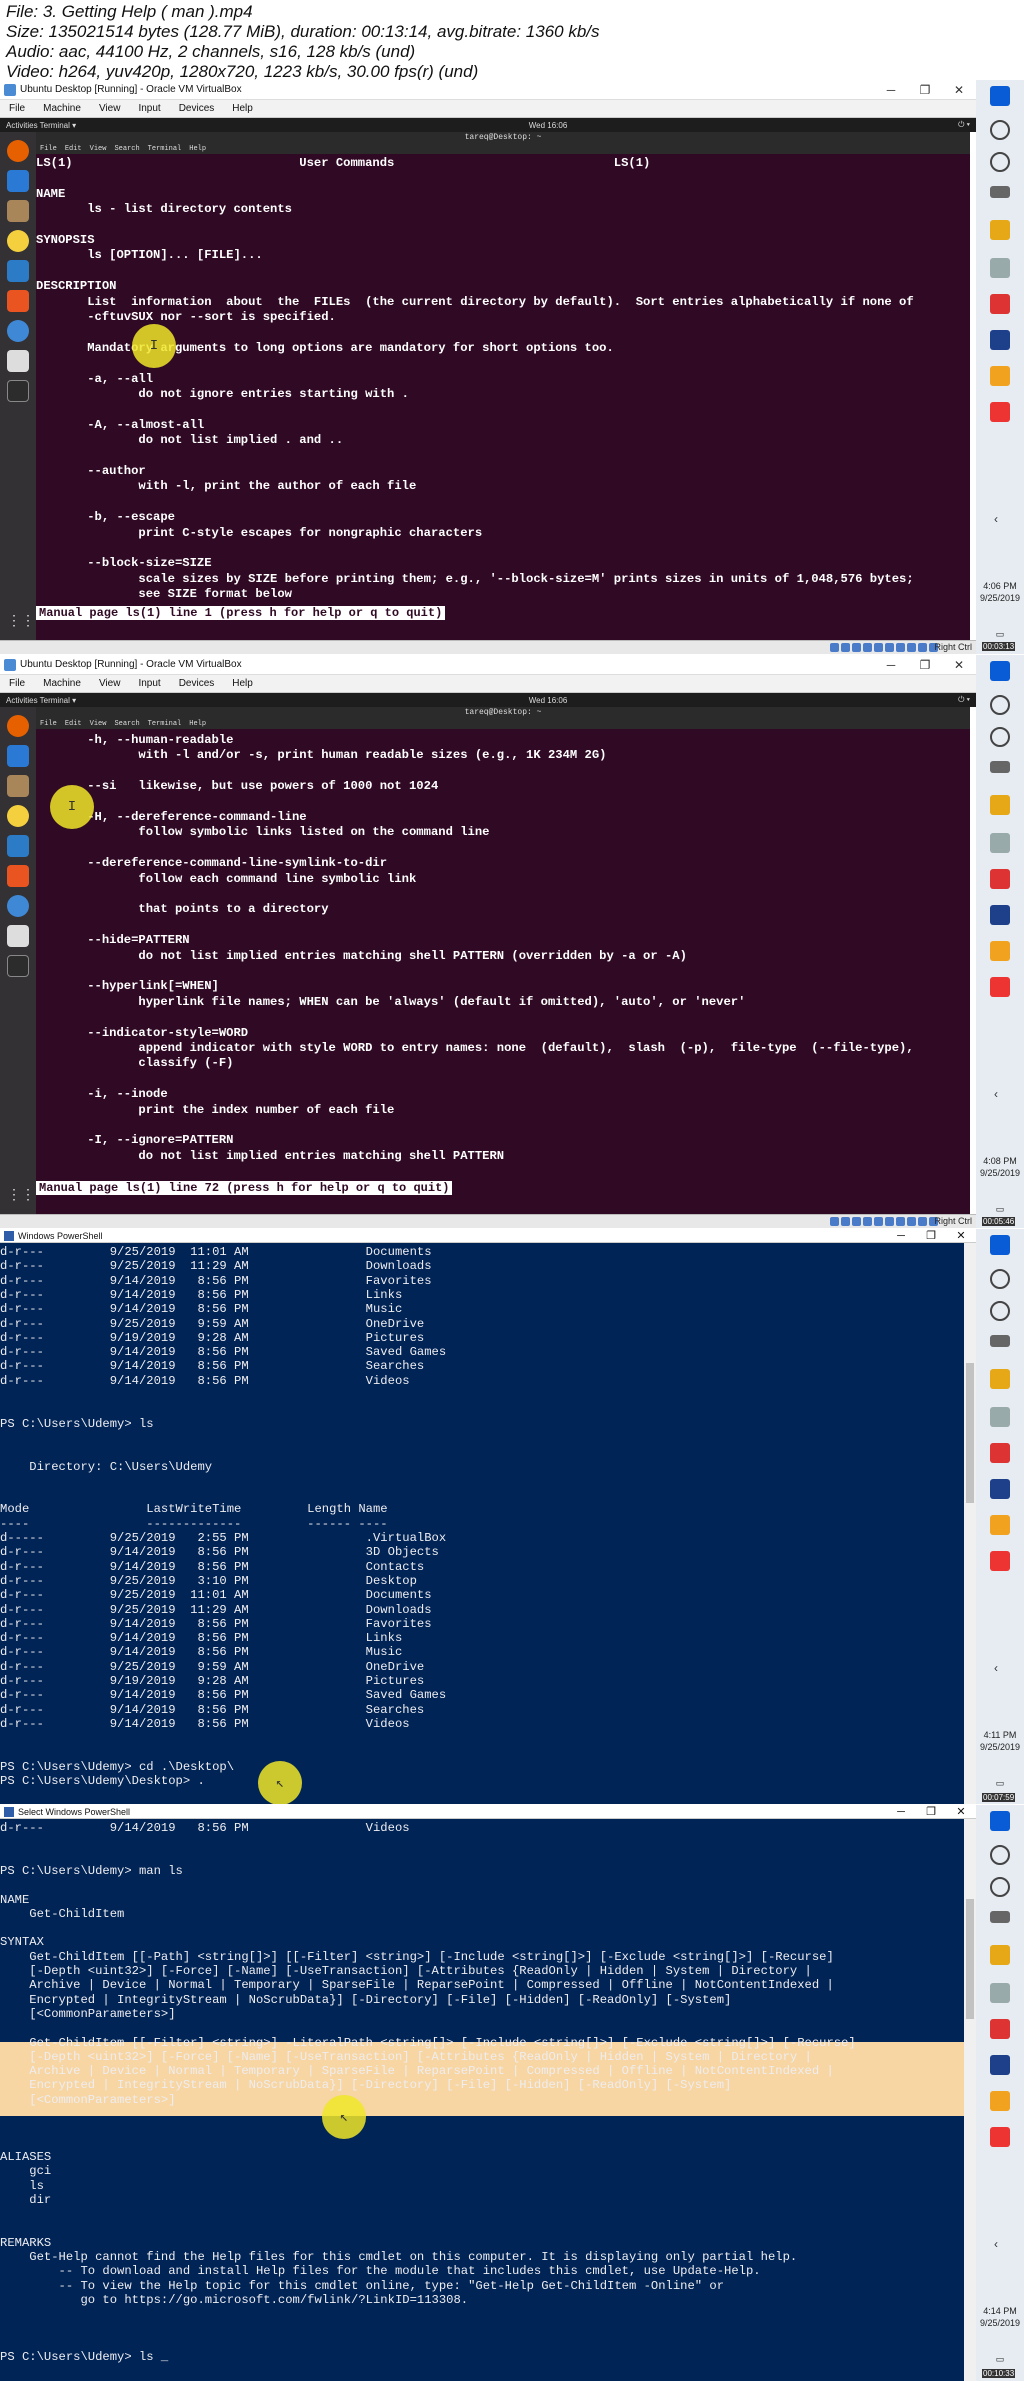 The image size is (1024, 2381). Describe the element at coordinates (18, 391) in the screenshot. I see `terminal-icon` at that location.